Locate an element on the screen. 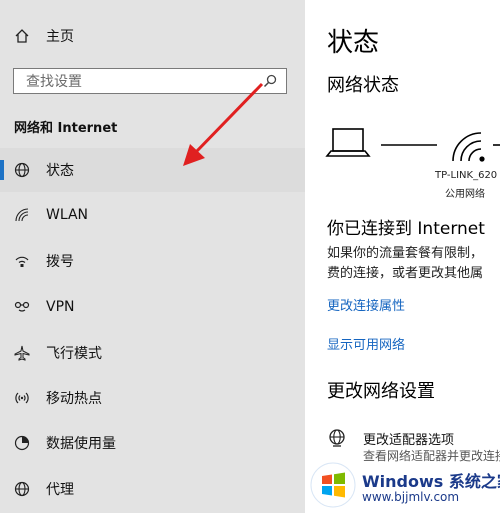 This screenshot has width=500, height=513. airplane-icon is located at coordinates (22, 353).